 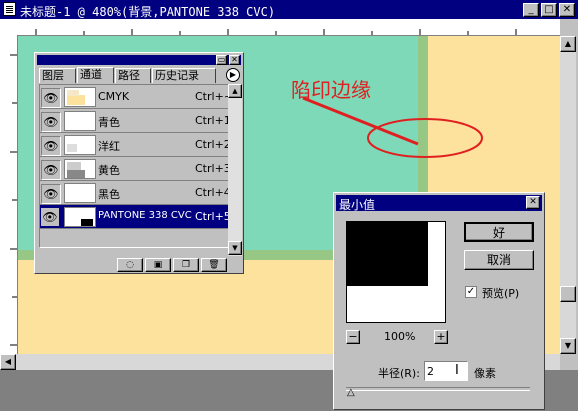 What do you see at coordinates (567, 10) in the screenshot?
I see `close-button: ✕` at bounding box center [567, 10].